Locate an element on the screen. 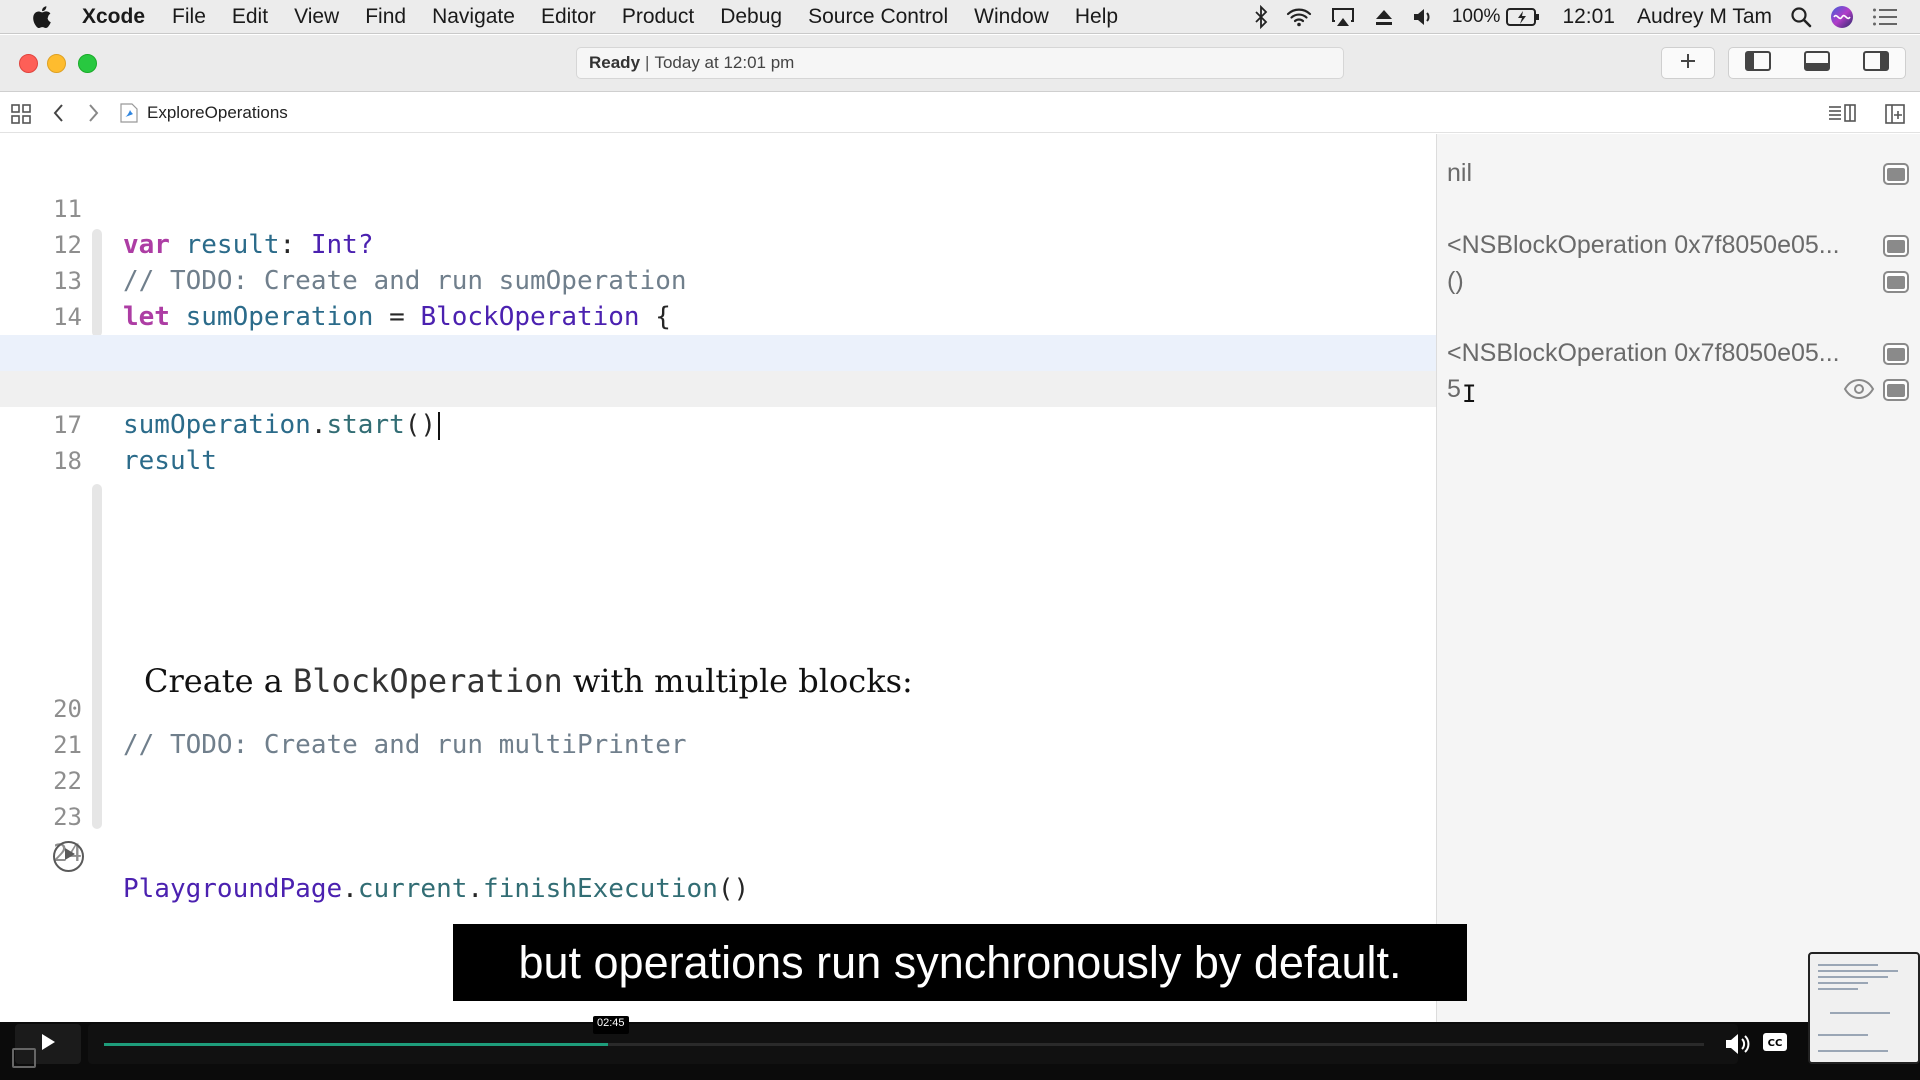 The height and width of the screenshot is (1080, 1920). type-name: PlaygroundPage is located at coordinates (233, 889).